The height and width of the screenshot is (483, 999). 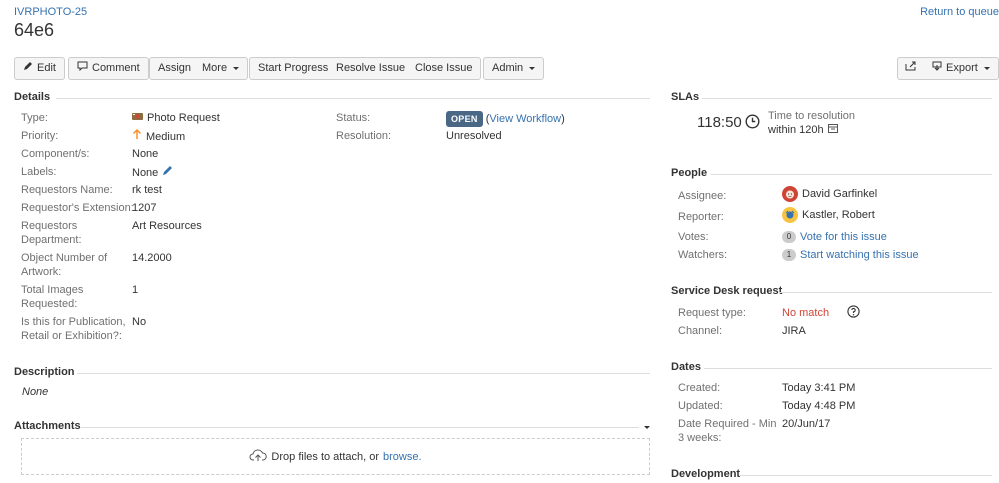 What do you see at coordinates (853, 313) in the screenshot?
I see `help-question-icon` at bounding box center [853, 313].